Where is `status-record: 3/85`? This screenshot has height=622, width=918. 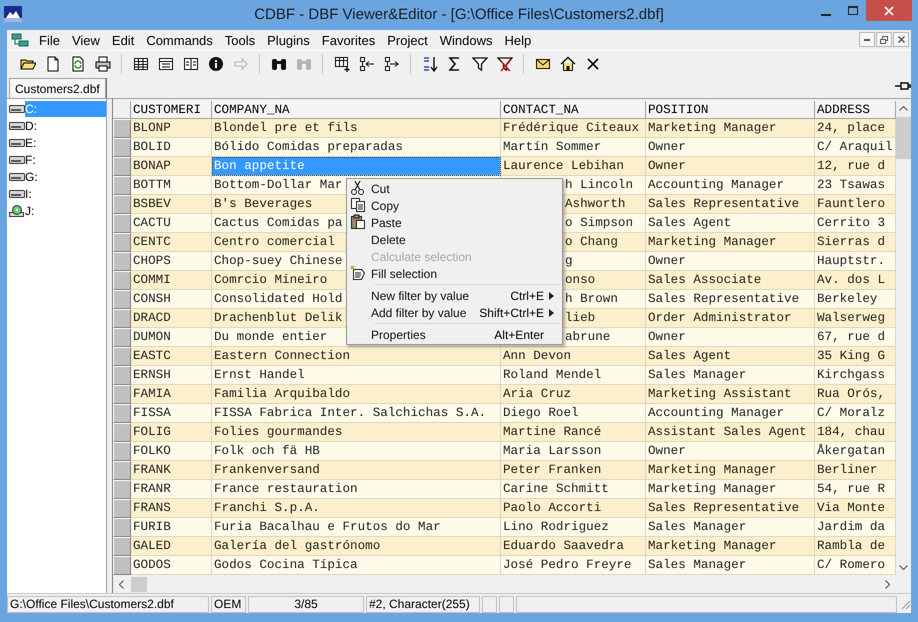 status-record: 3/85 is located at coordinates (306, 604).